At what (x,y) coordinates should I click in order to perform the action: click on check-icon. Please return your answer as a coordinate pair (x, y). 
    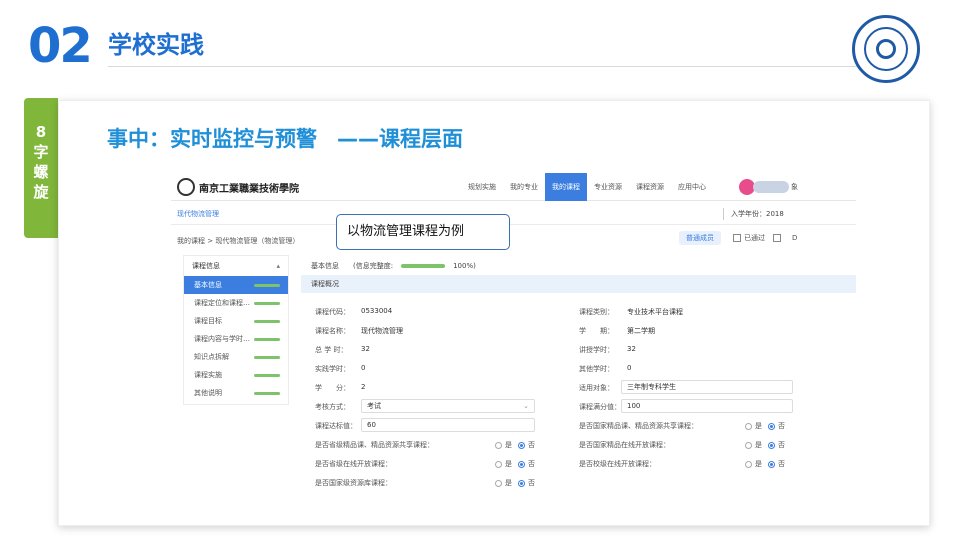
    Looking at the image, I should click on (737, 238).